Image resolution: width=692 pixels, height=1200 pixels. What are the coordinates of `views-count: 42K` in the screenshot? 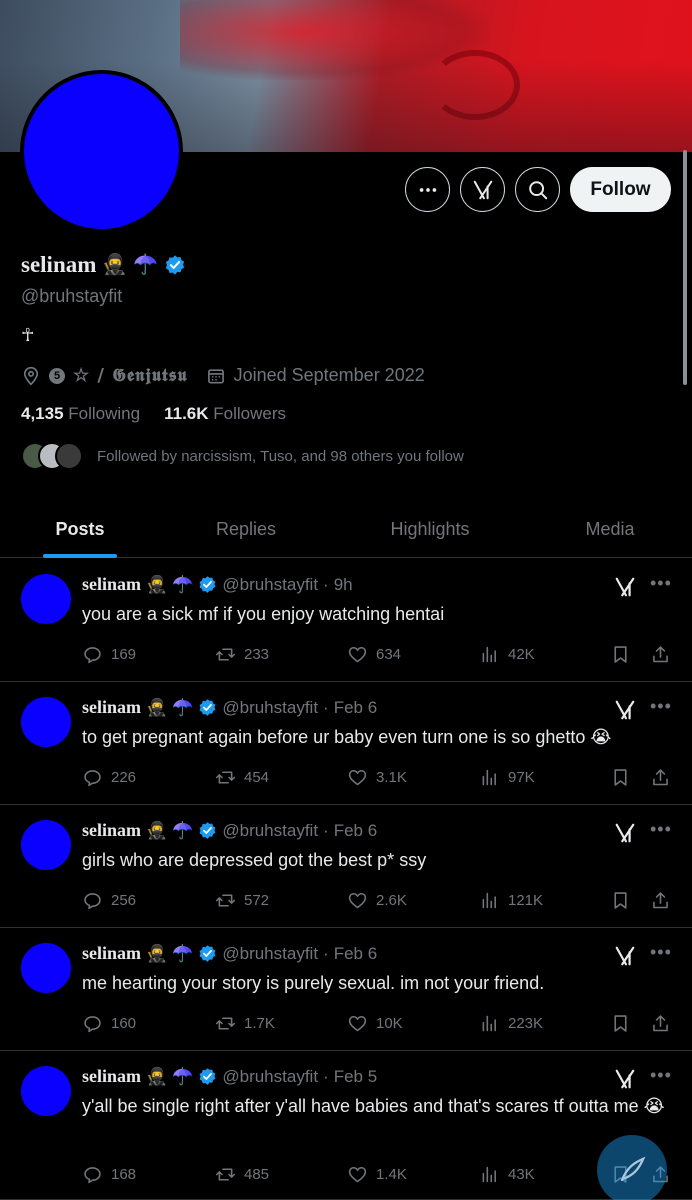 It's located at (521, 654).